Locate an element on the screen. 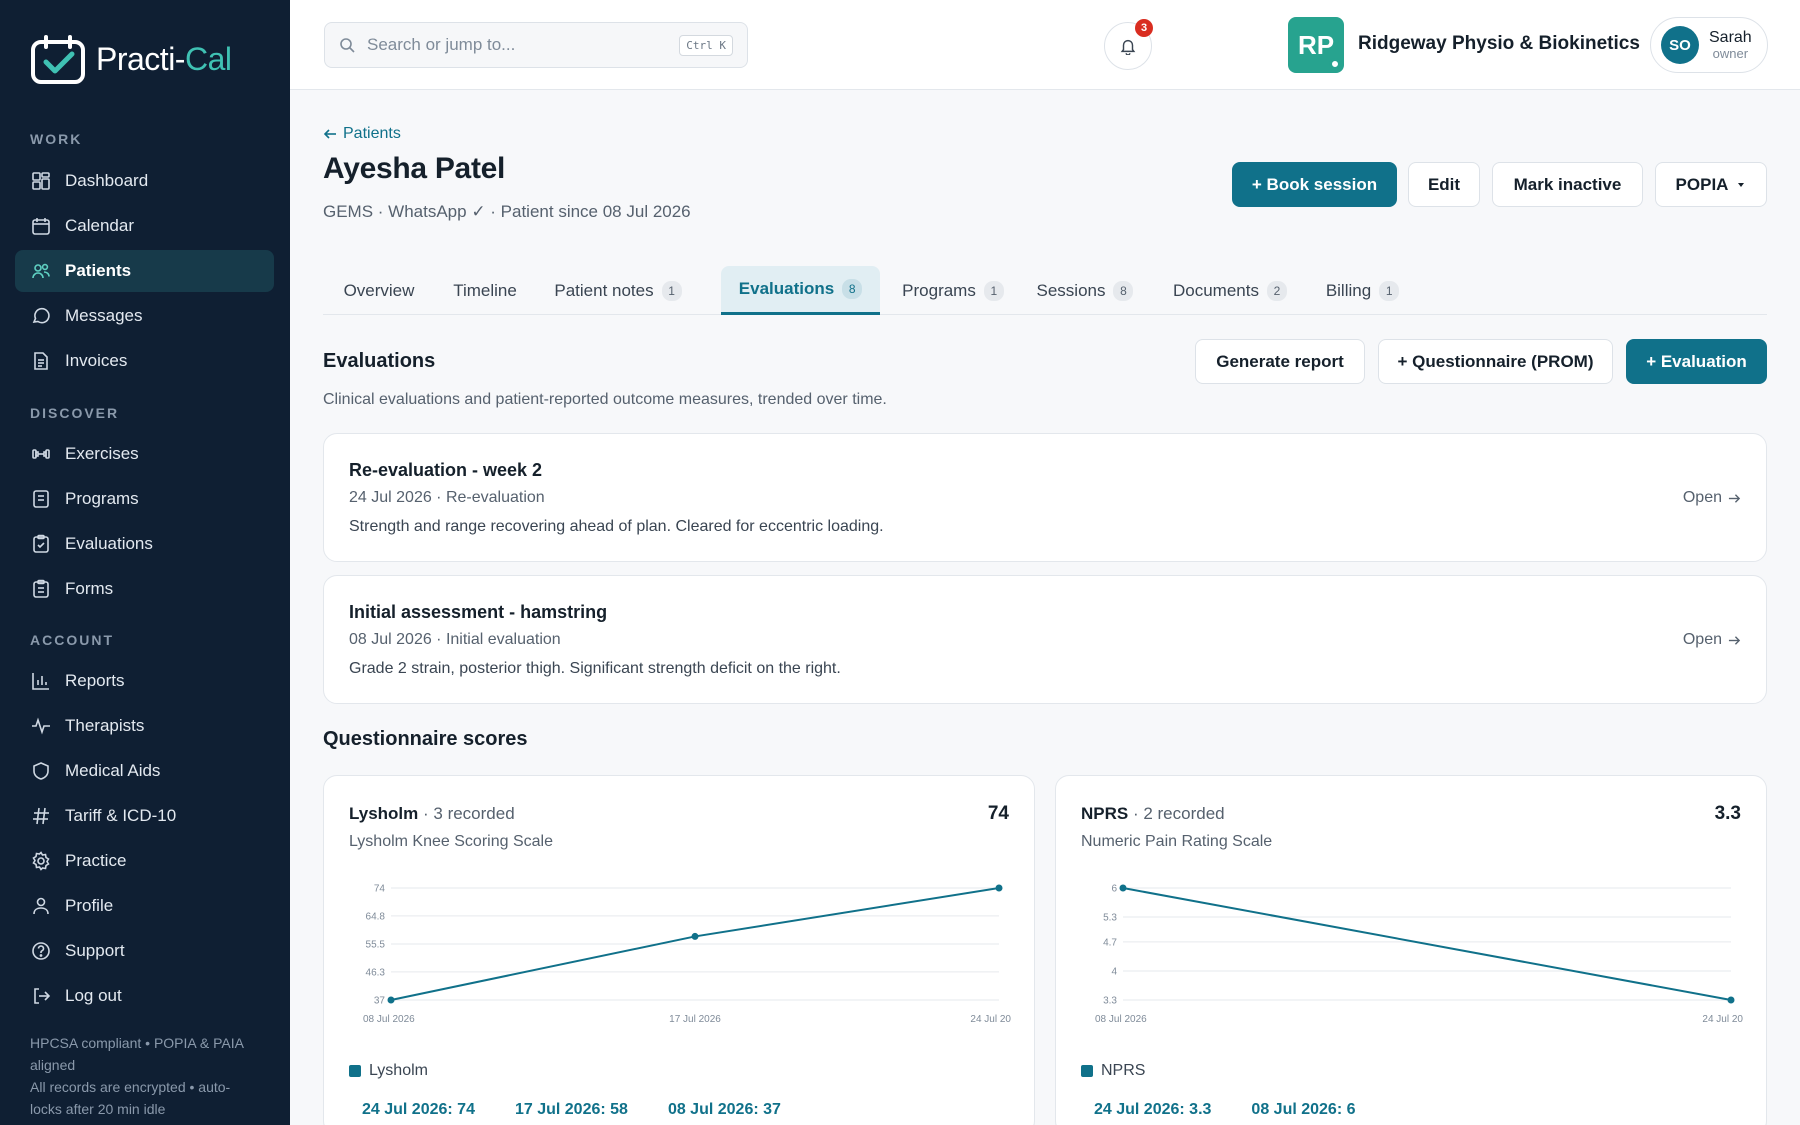  score-history-item: 24 Jul 2026: 74 is located at coordinates (418, 1109).